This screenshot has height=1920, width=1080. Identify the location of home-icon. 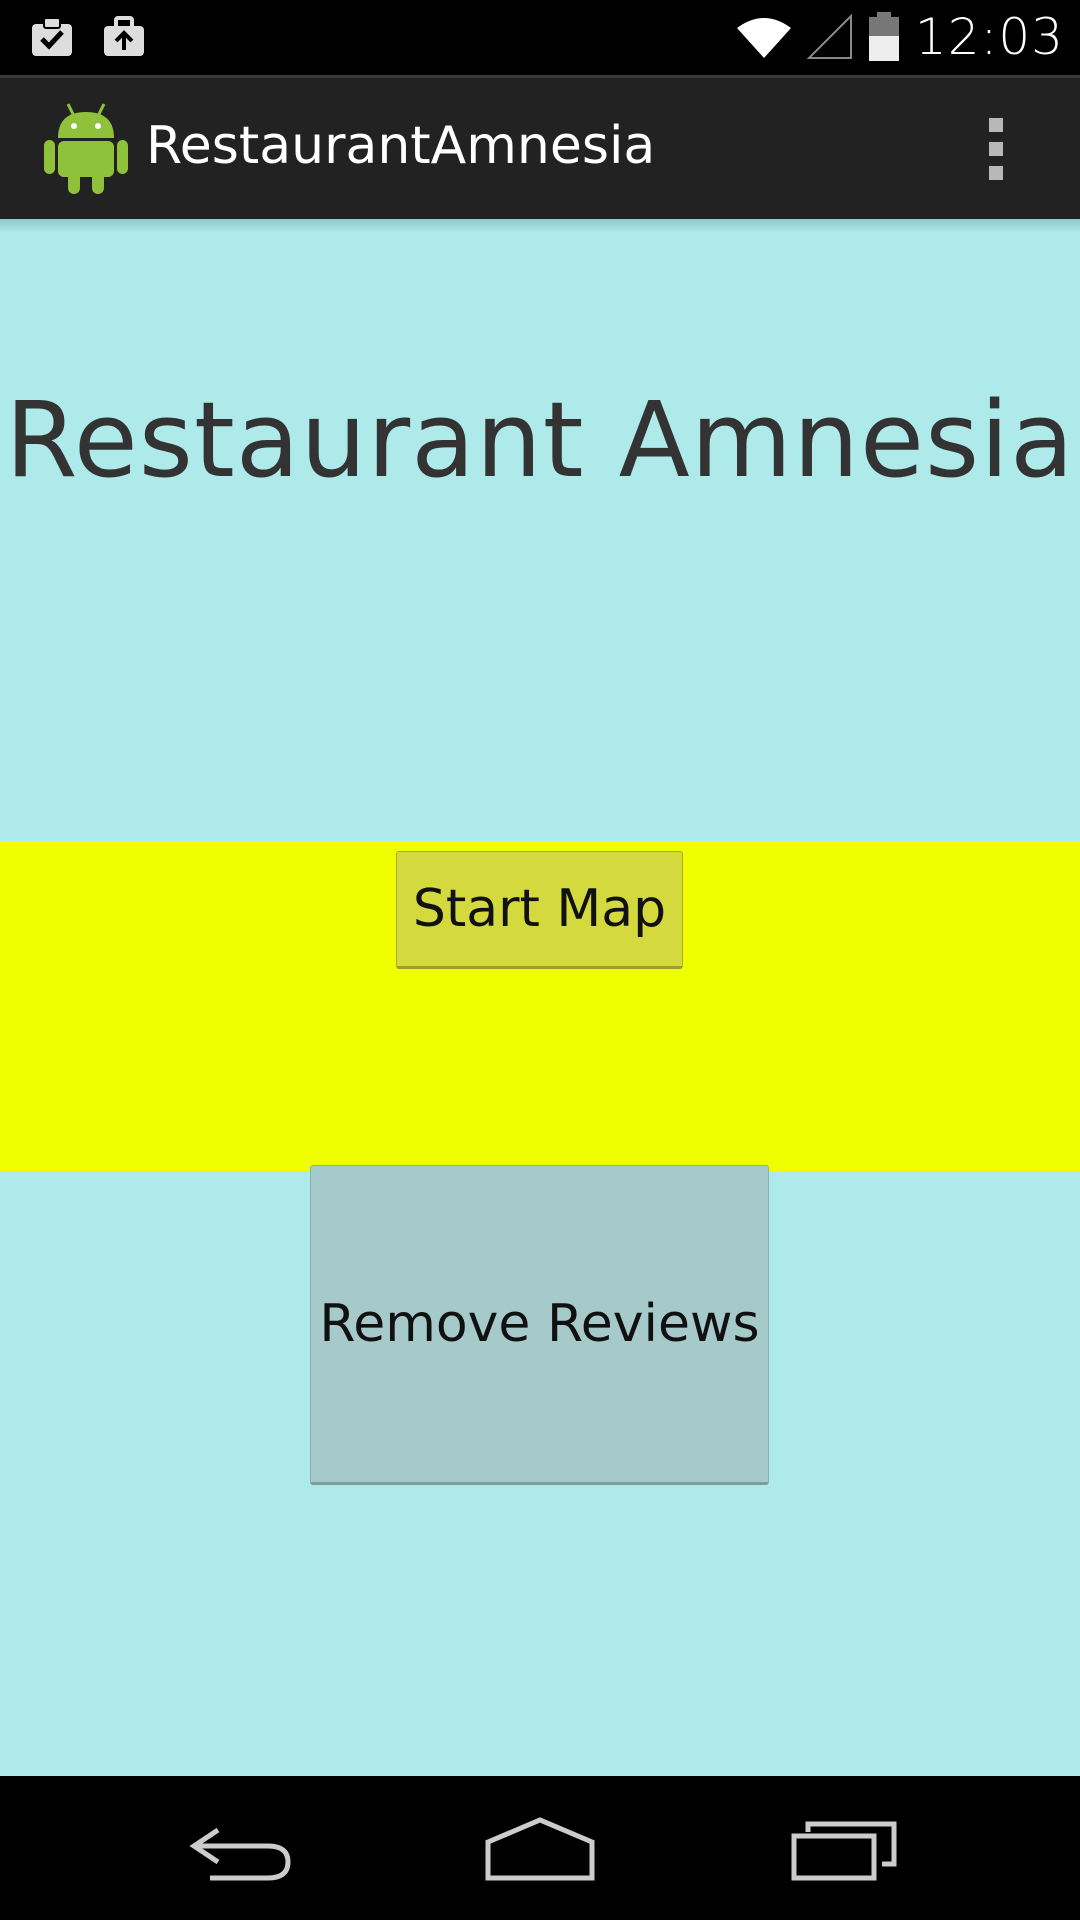
(540, 1848).